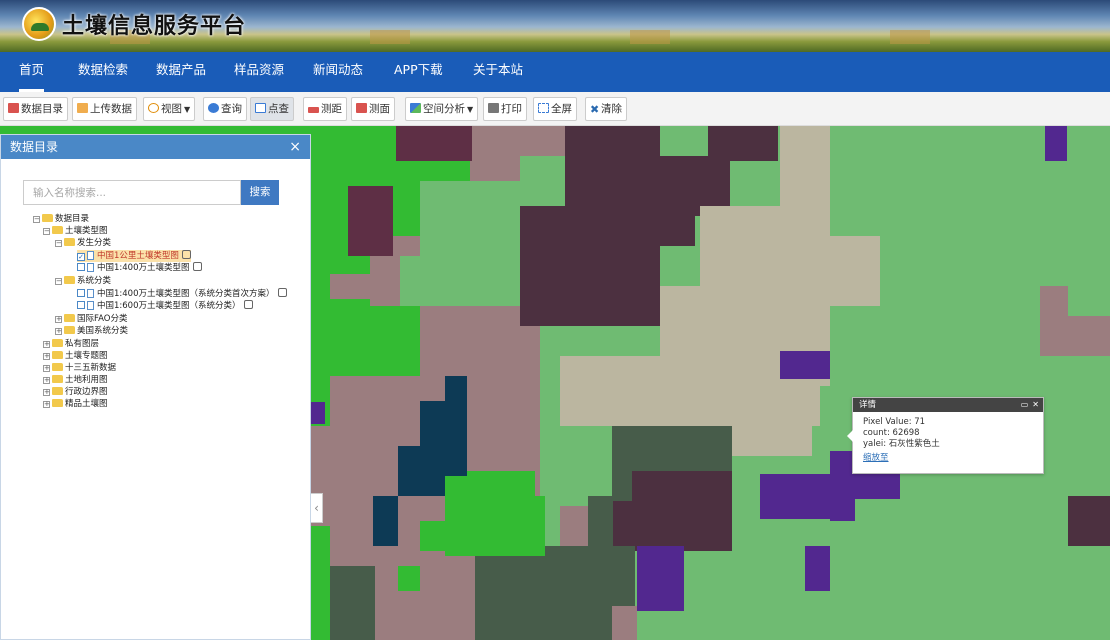 This screenshot has width=1110, height=640. I want to click on search-button: 搜索, so click(260, 192).